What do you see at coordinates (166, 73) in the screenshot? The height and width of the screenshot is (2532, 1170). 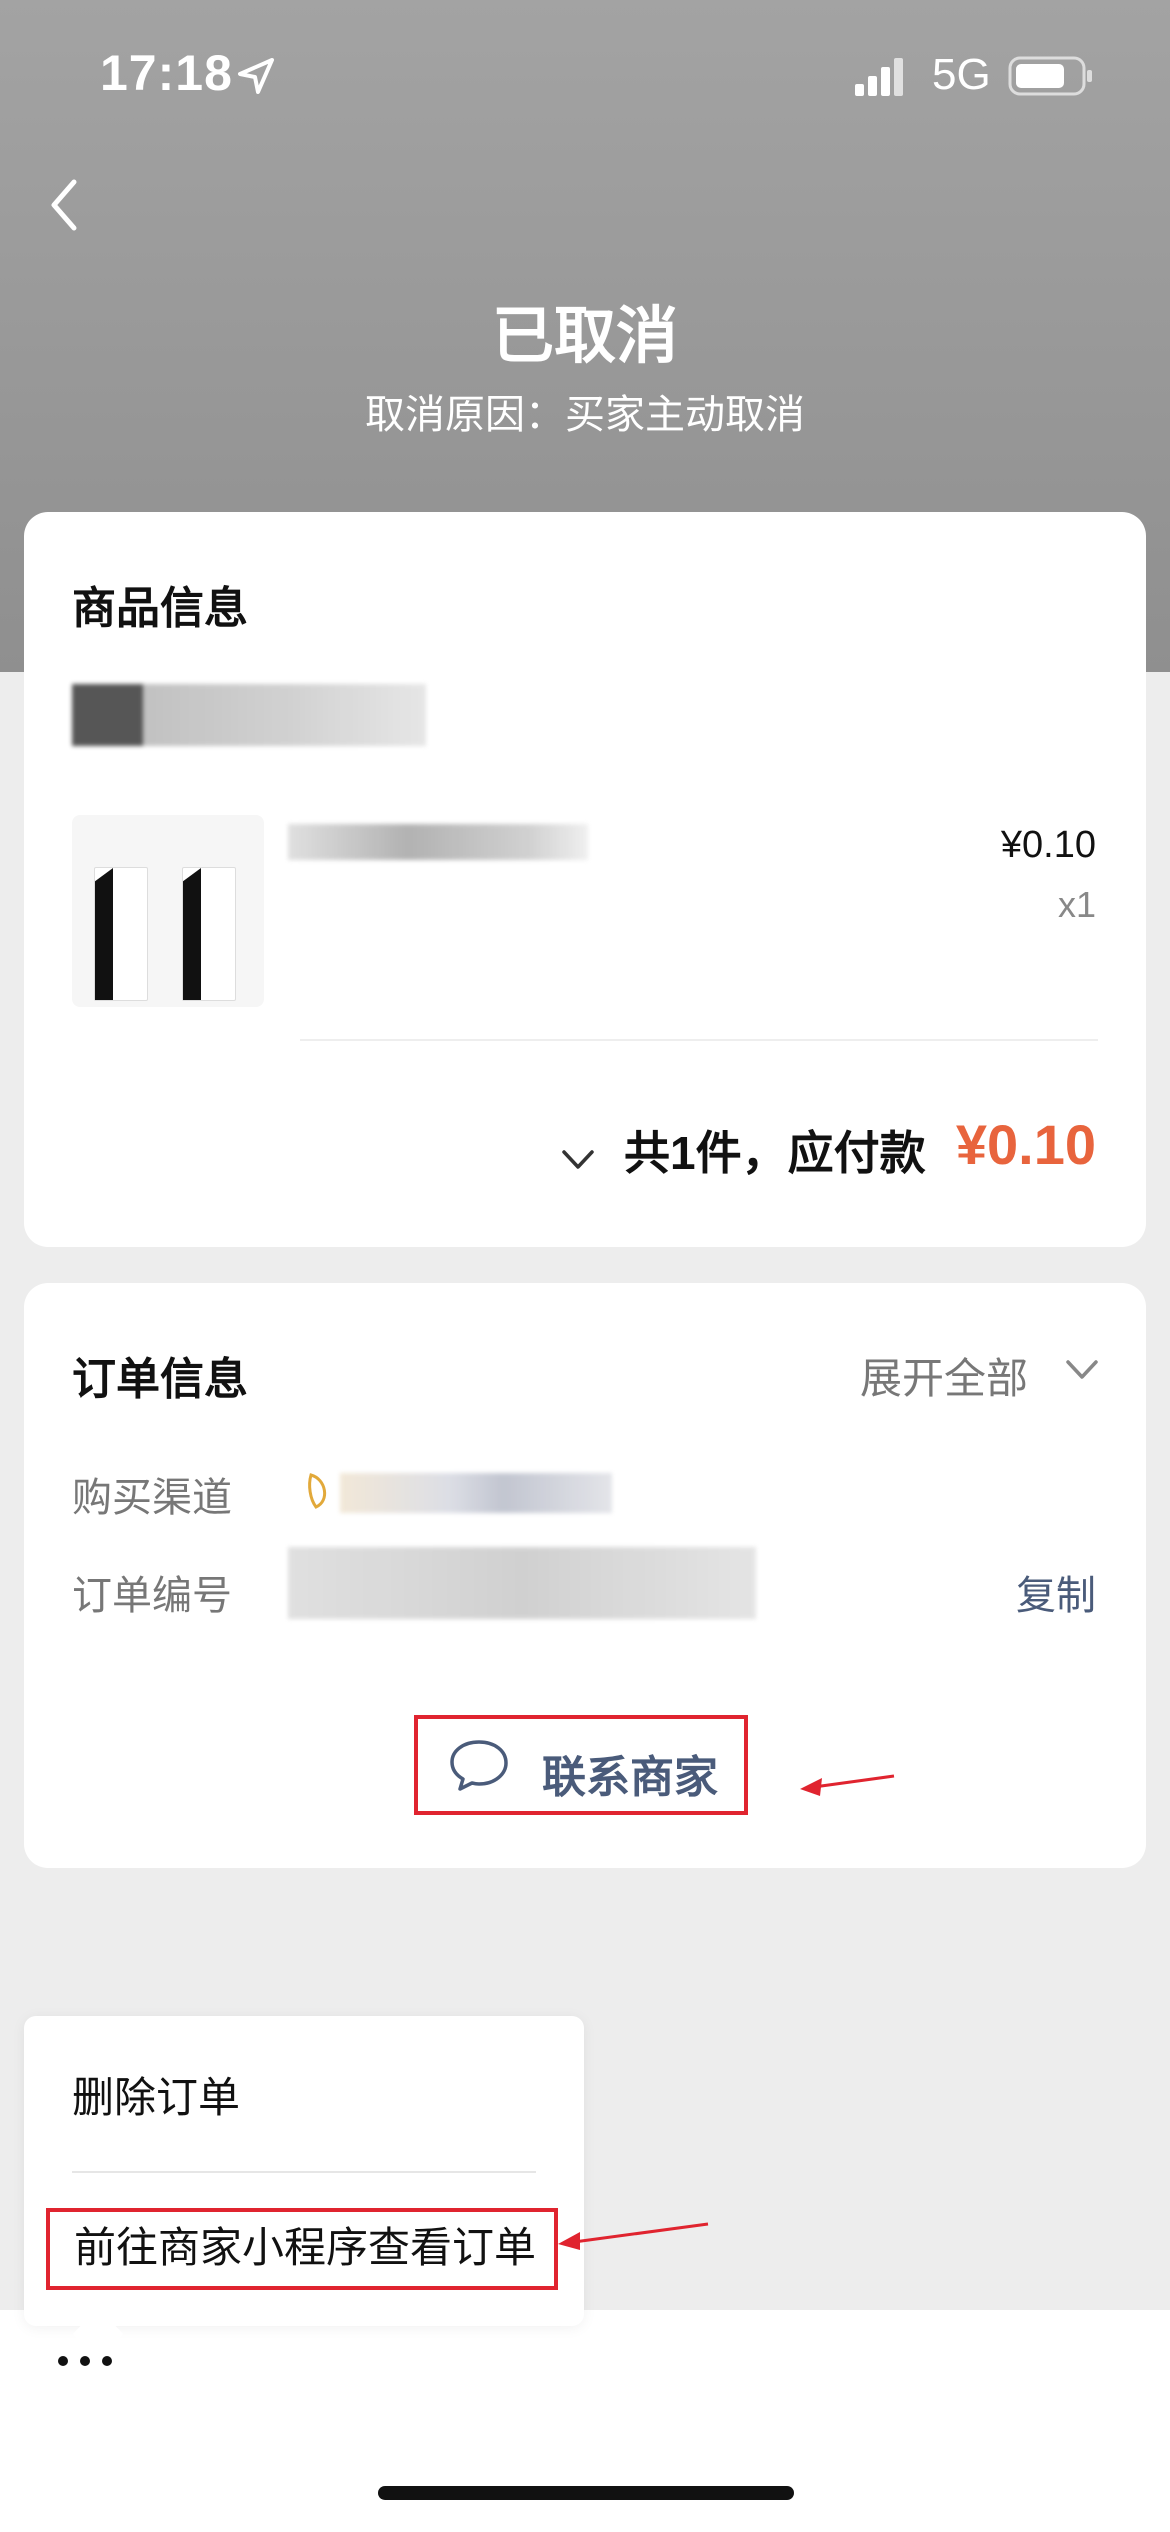 I see `status-time: 17:18` at bounding box center [166, 73].